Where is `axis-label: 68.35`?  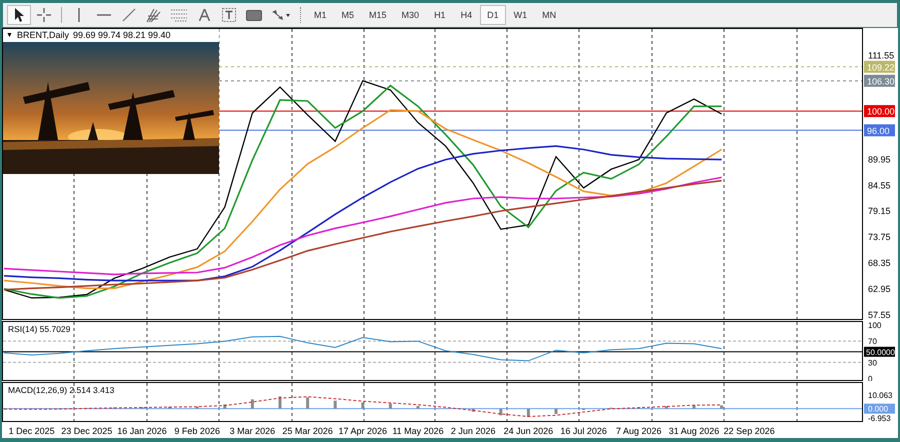
axis-label: 68.35 is located at coordinates (879, 263).